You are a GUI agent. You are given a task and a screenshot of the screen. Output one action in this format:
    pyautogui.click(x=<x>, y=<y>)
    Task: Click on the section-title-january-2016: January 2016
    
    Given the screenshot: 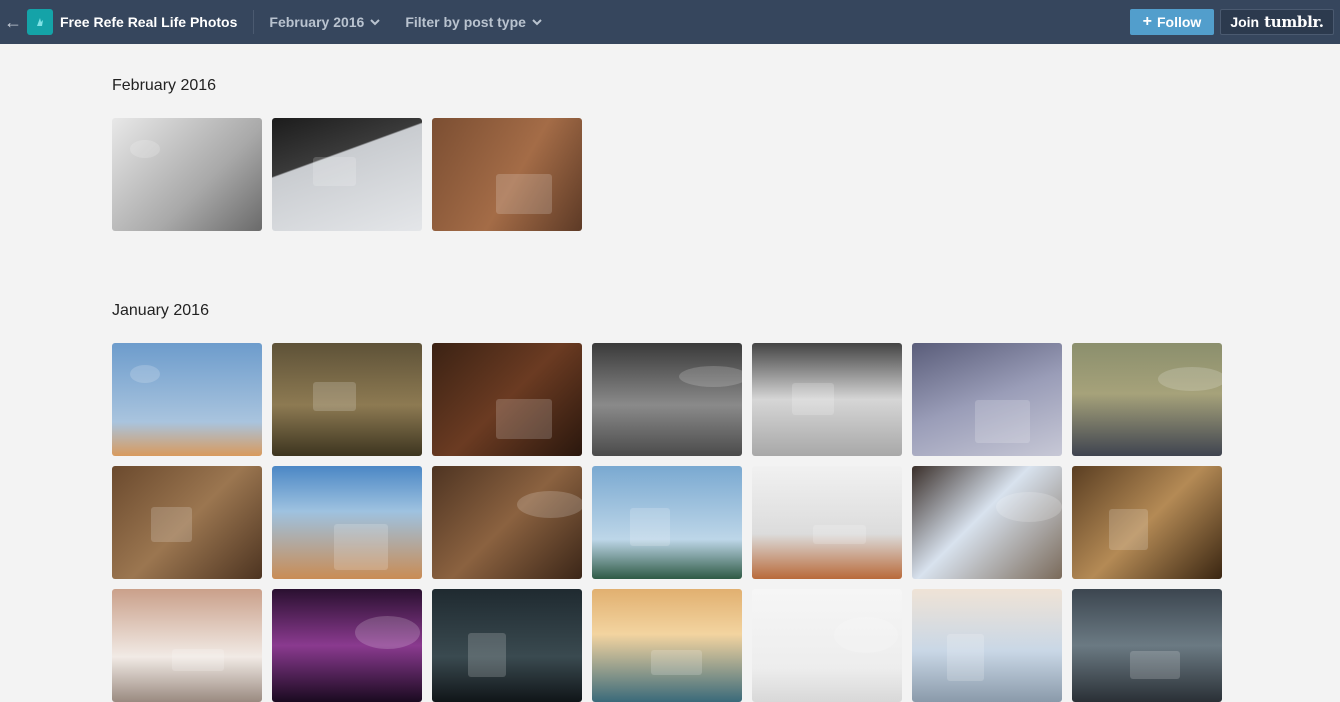 What is the action you would take?
    pyautogui.click(x=160, y=310)
    